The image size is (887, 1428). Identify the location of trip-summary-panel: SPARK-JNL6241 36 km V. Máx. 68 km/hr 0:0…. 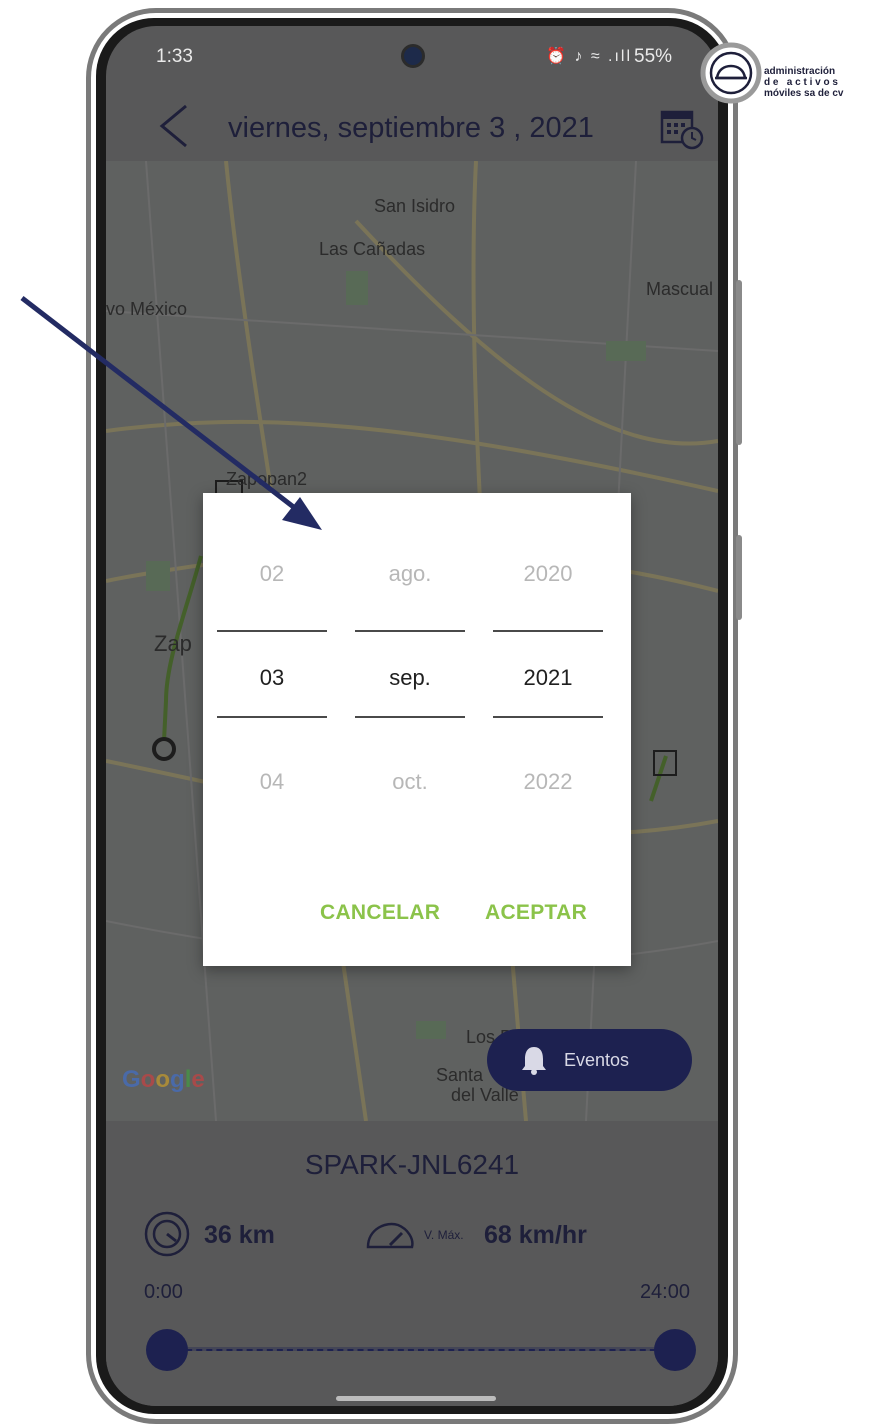
(412, 1263).